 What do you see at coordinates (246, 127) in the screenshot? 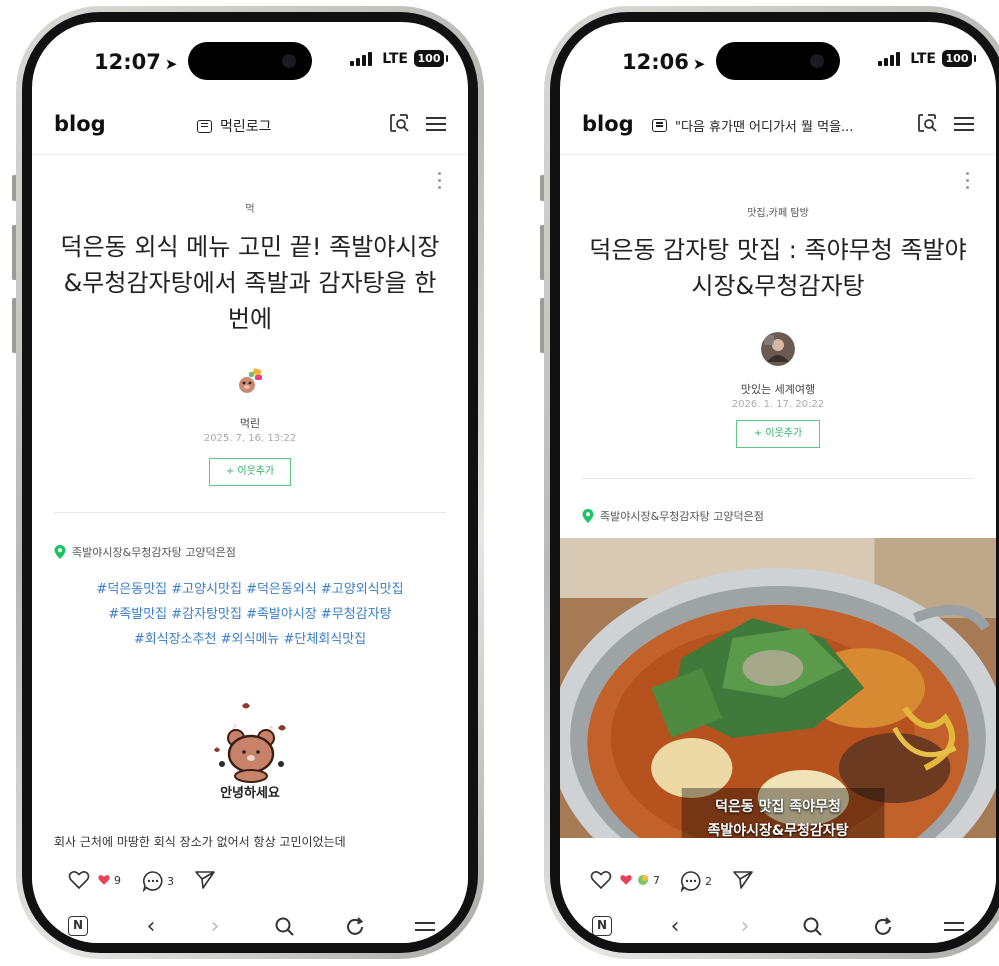
I see `board-name: 먹린로그` at bounding box center [246, 127].